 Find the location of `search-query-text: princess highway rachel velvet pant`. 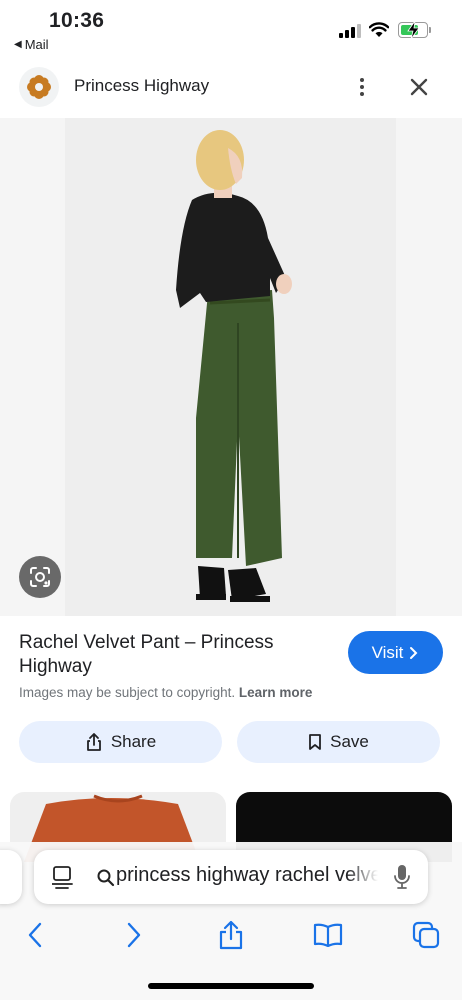

search-query-text: princess highway rachel velvet pant is located at coordinates (247, 875).